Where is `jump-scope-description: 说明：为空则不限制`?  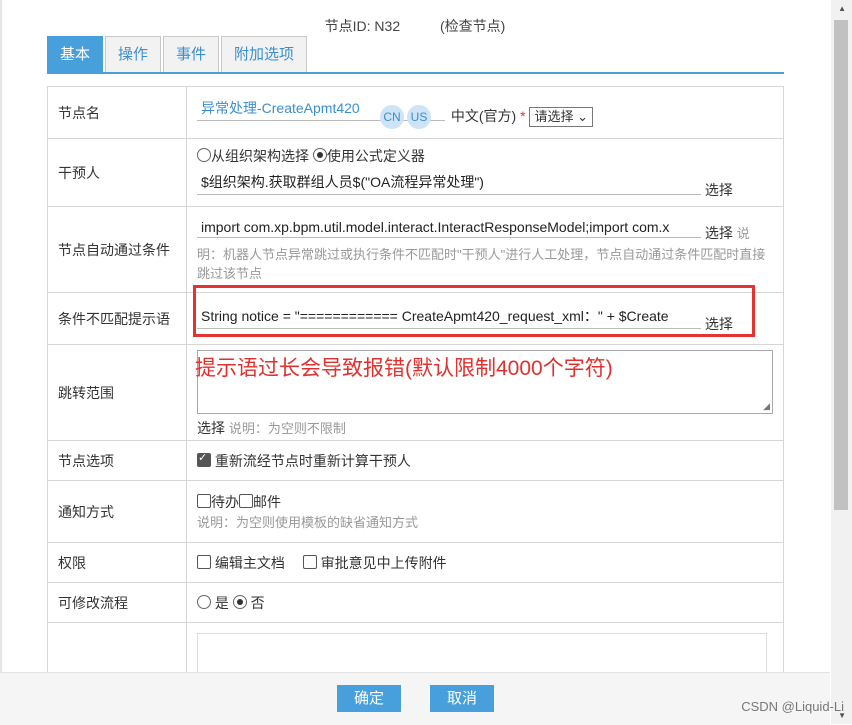 jump-scope-description: 说明：为空则不限制 is located at coordinates (287, 428).